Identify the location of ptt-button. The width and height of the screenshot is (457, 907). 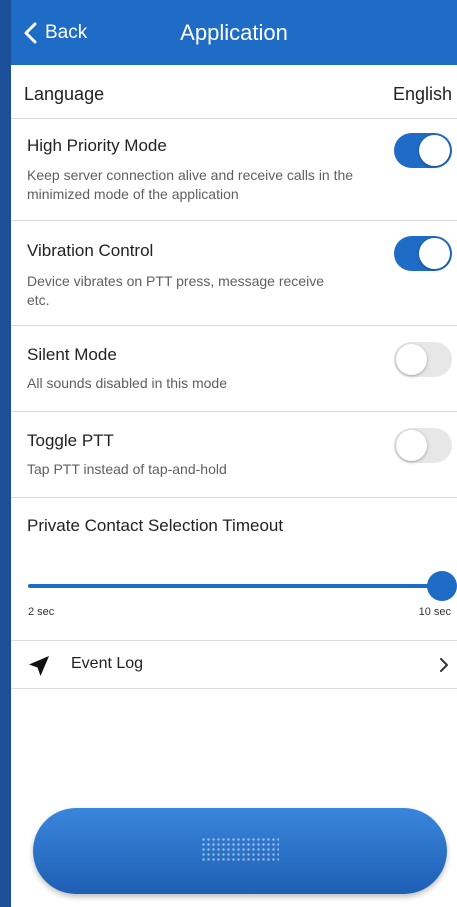
(240, 851).